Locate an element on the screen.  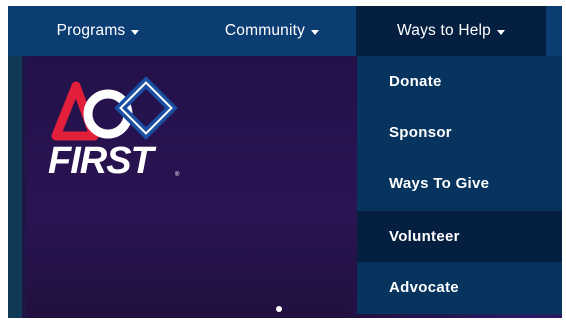
menu-item-ways-to-give: Ways To Give is located at coordinates (459, 183).